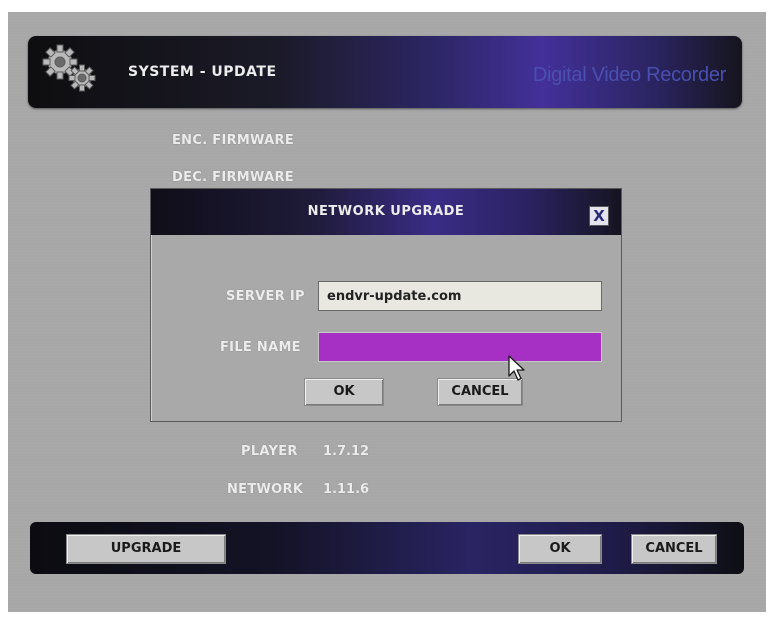 This screenshot has height=619, width=773. I want to click on server-ip-input: endvr-update.com, so click(460, 296).